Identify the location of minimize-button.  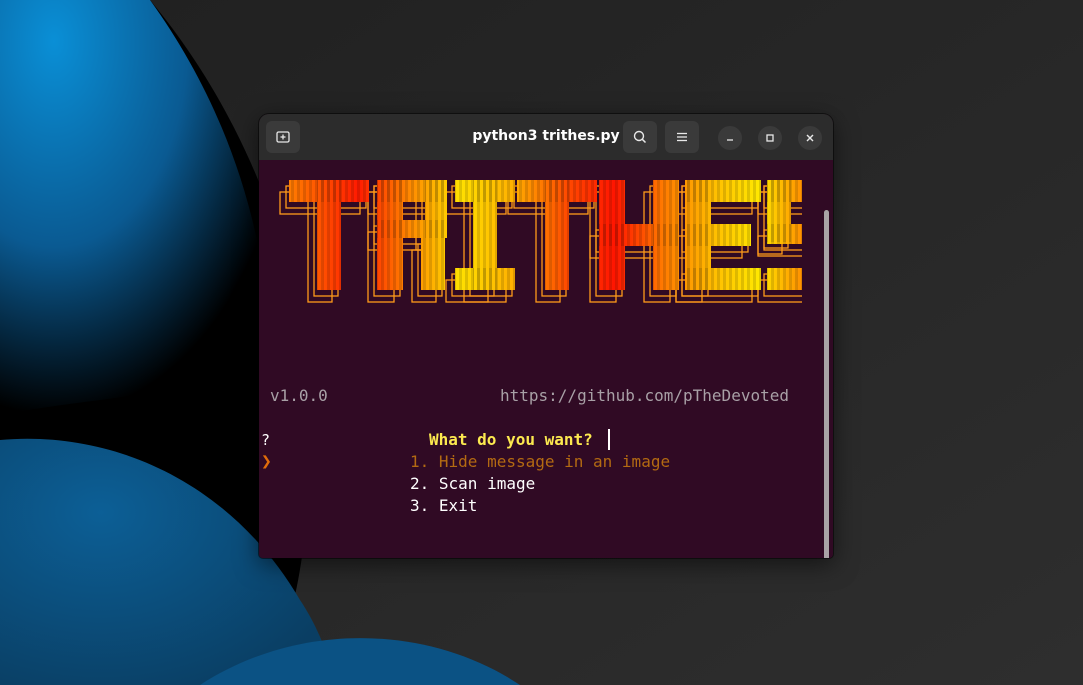
(730, 138).